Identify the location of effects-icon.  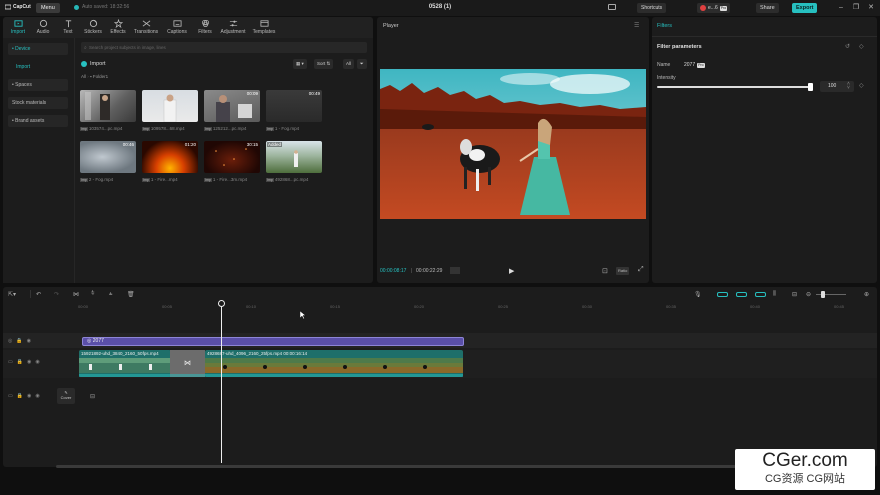
(118, 23).